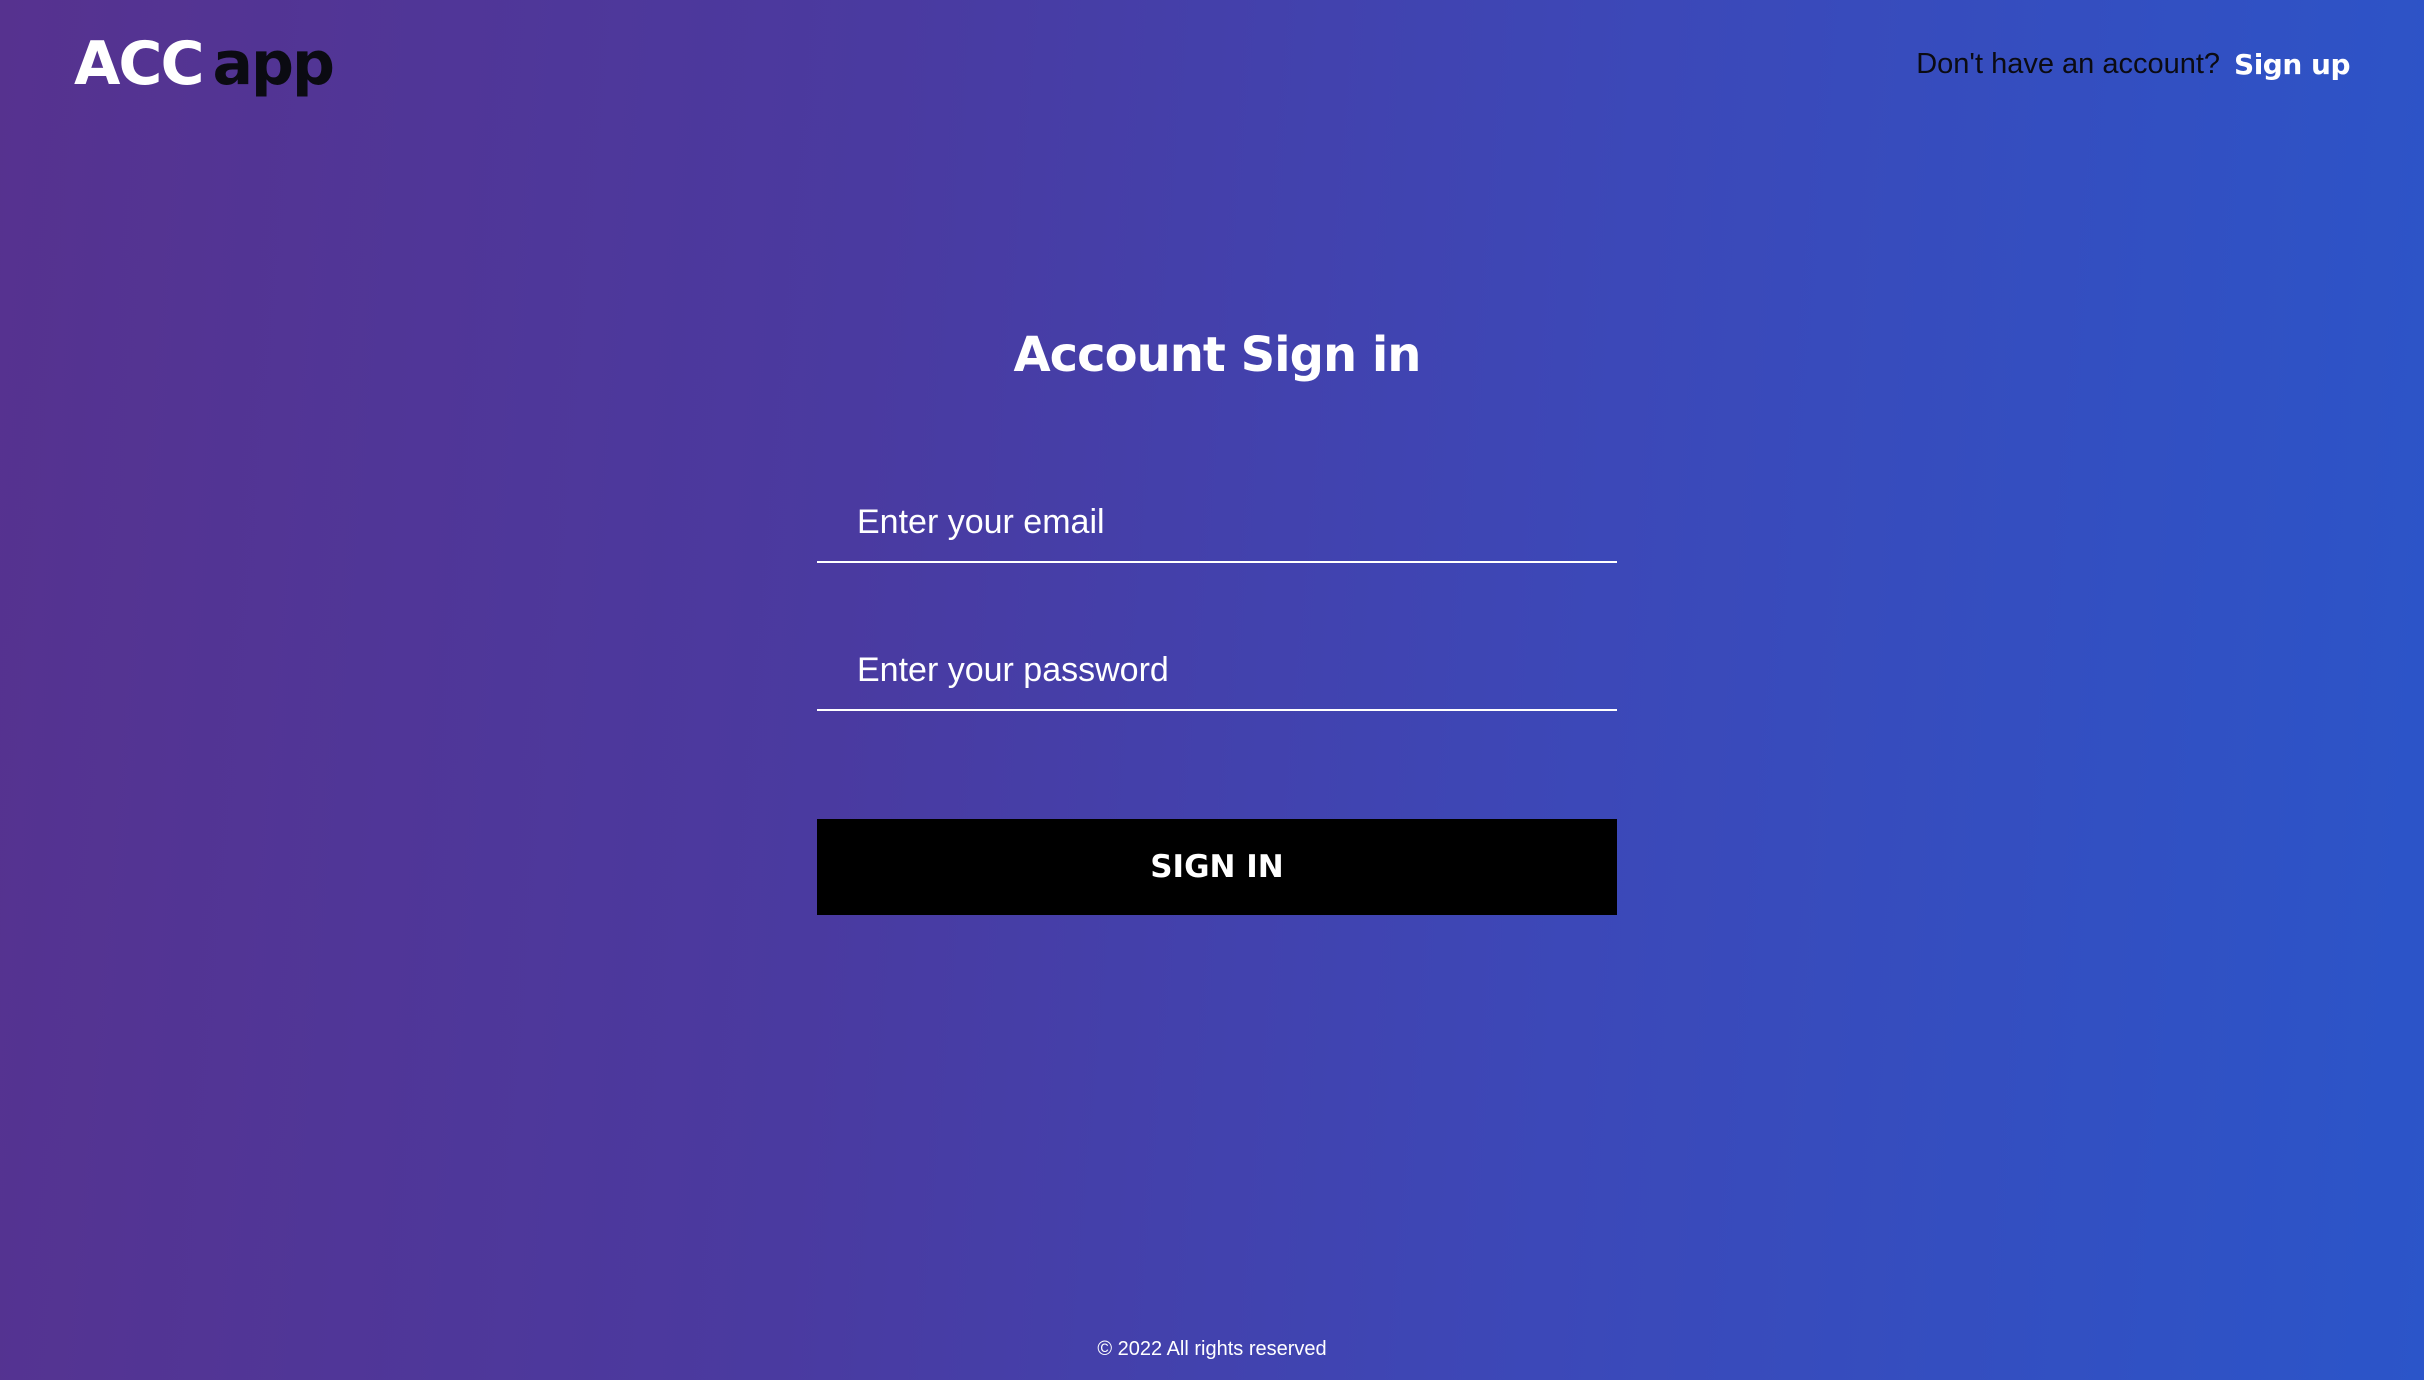  I want to click on top-bar: ACC app Don't have an account? Sign up, so click(1212, 70).